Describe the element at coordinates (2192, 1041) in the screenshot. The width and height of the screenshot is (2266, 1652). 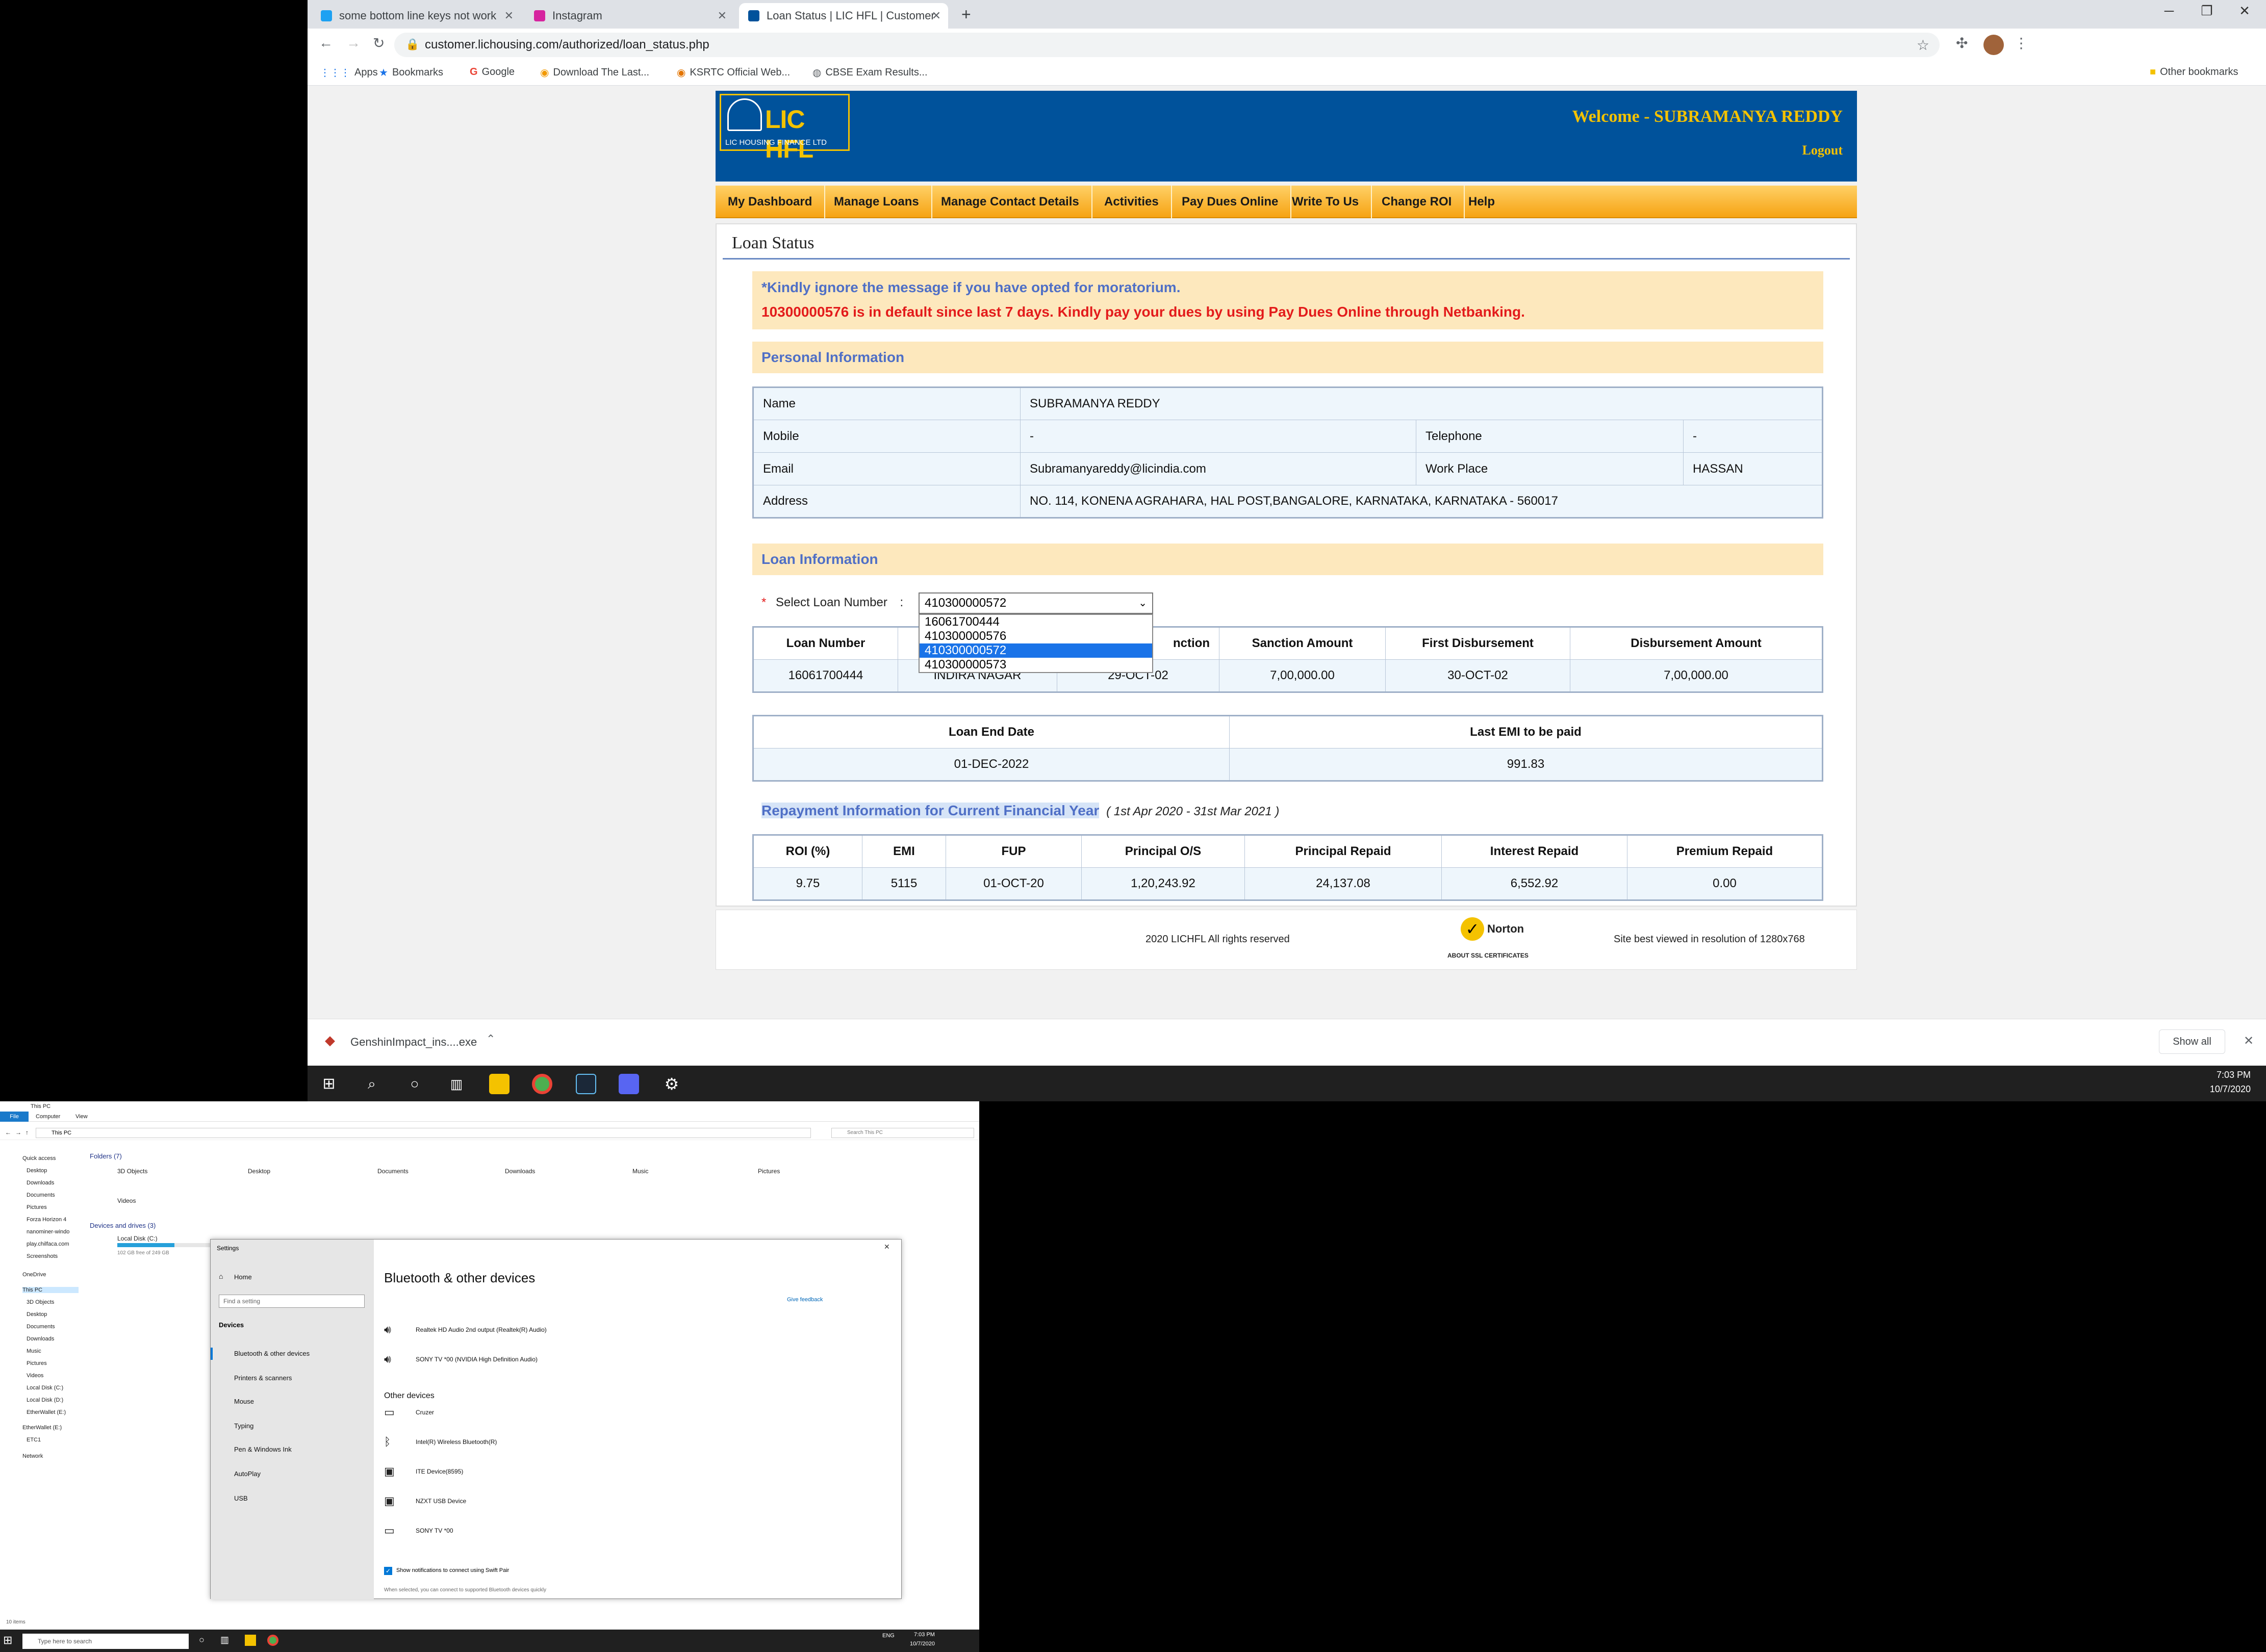
I see `show-all-button: Show all` at that location.